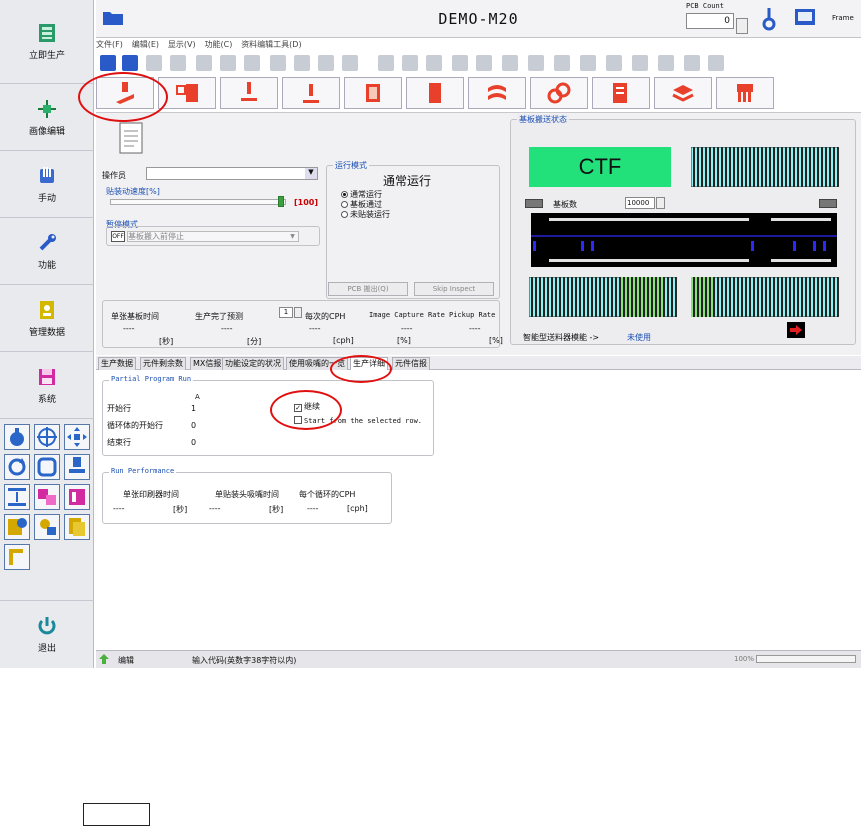 This screenshot has height=828, width=861. Describe the element at coordinates (769, 19) in the screenshot. I see `key-icon` at that location.